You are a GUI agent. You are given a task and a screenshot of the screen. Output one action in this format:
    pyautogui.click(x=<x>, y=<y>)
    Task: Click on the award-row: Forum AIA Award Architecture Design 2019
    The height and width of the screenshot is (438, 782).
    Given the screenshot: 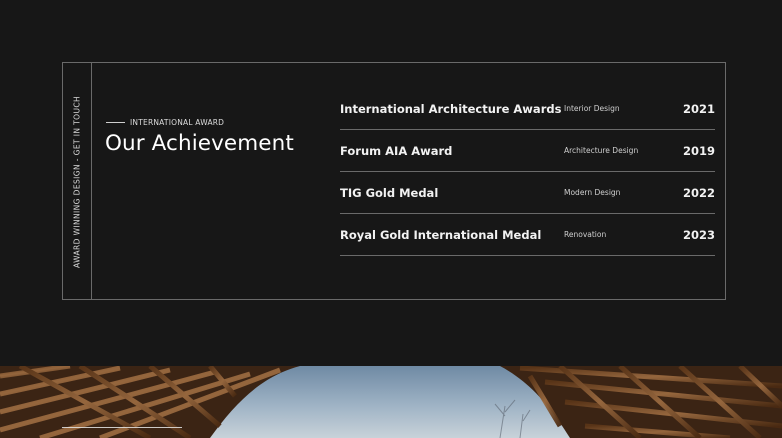 What is the action you would take?
    pyautogui.click(x=527, y=151)
    